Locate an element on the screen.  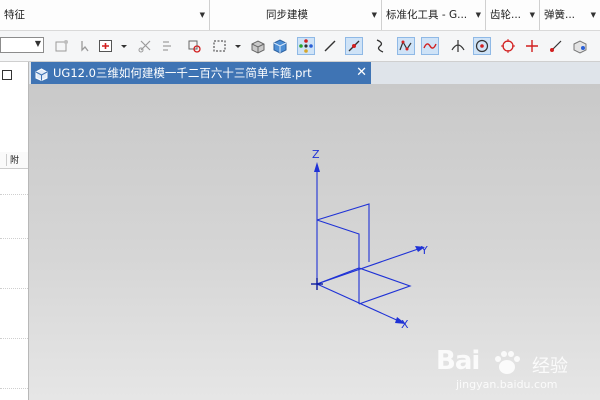
pointer-icon is located at coordinates (86, 46).